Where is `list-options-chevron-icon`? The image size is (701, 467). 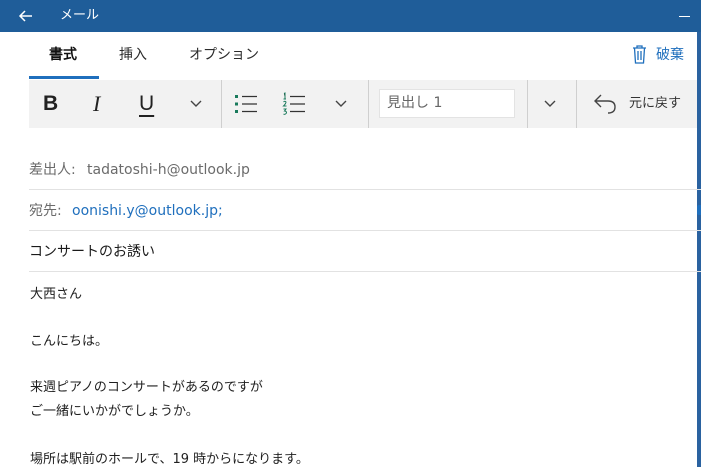
list-options-chevron-icon is located at coordinates (341, 104).